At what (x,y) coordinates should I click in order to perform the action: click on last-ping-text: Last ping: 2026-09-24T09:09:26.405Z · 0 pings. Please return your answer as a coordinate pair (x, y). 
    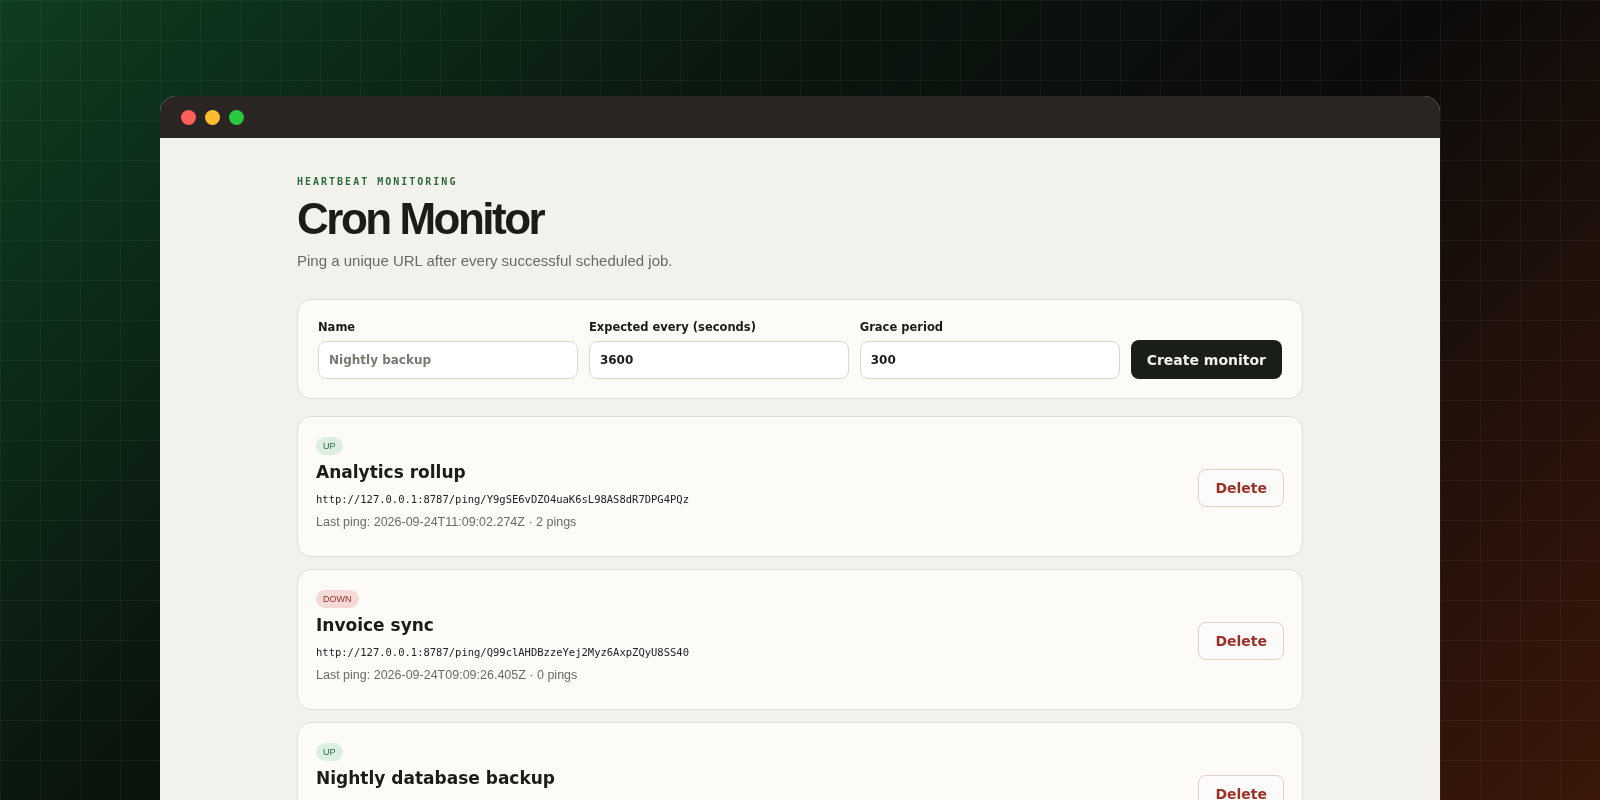
    Looking at the image, I should click on (447, 675).